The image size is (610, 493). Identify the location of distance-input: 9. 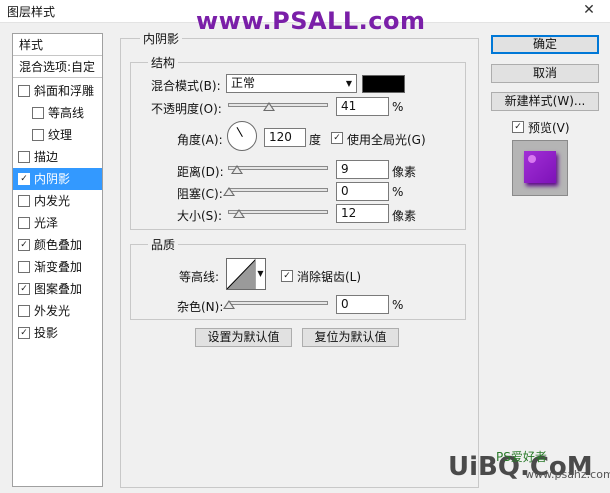
(362, 169).